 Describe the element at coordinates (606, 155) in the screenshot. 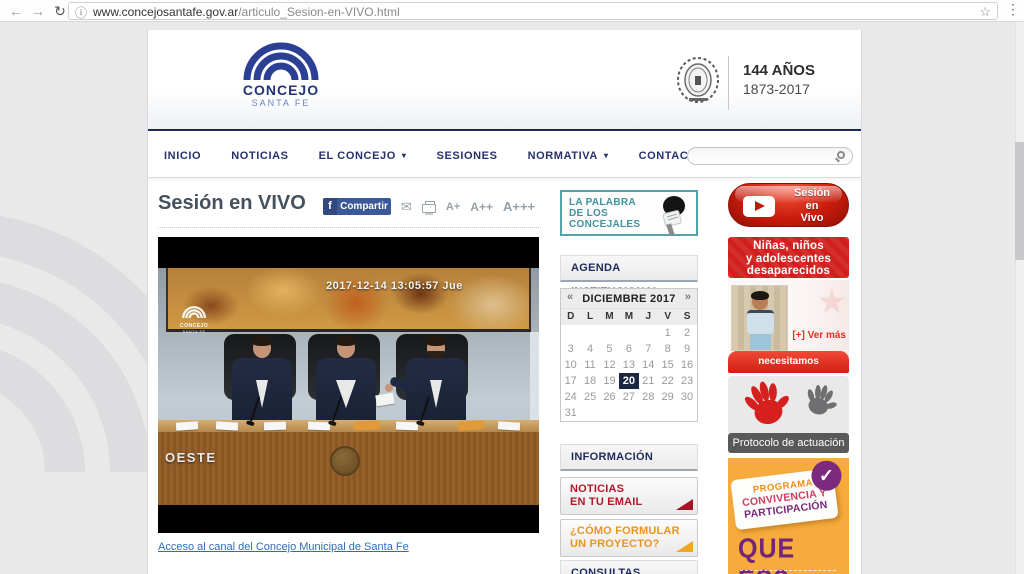

I see `chevron-down-icon: ▾` at that location.